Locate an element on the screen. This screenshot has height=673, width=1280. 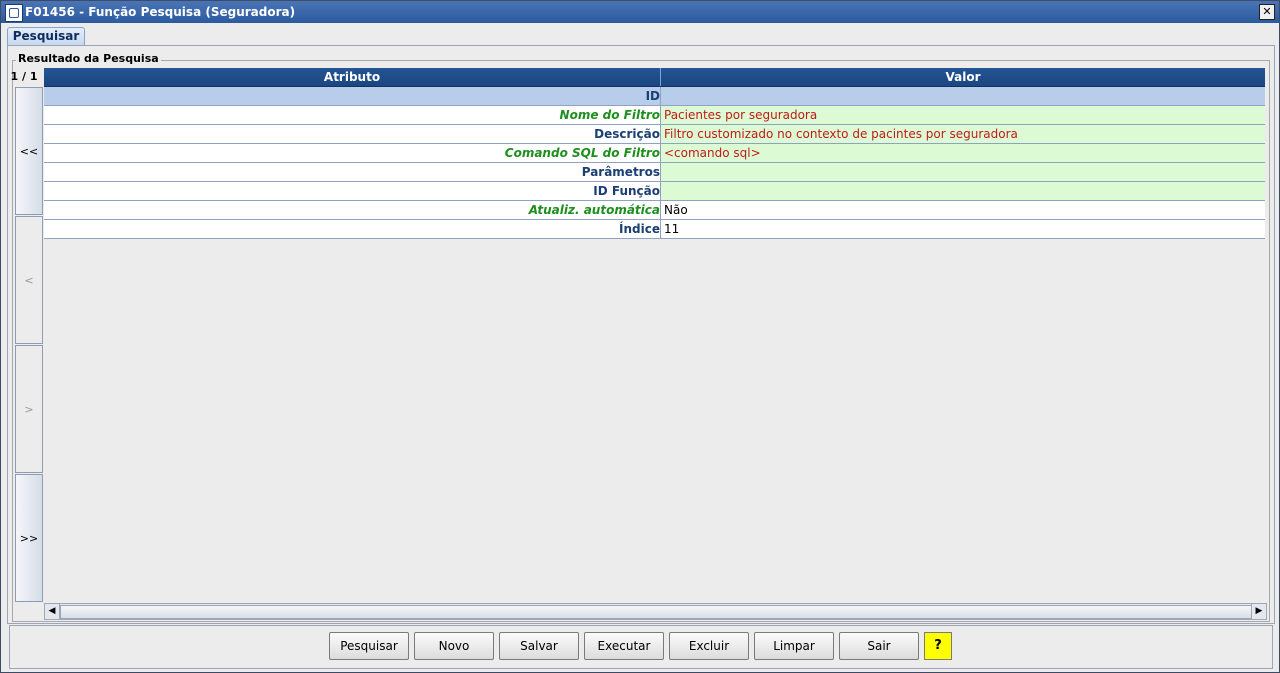
row-attribute: Nome do Filtro is located at coordinates (352, 115).